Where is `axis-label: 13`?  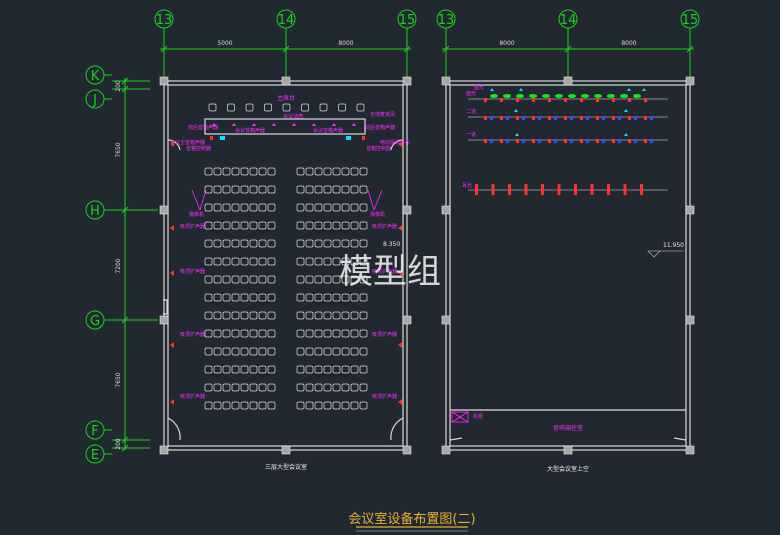 axis-label: 13 is located at coordinates (446, 20).